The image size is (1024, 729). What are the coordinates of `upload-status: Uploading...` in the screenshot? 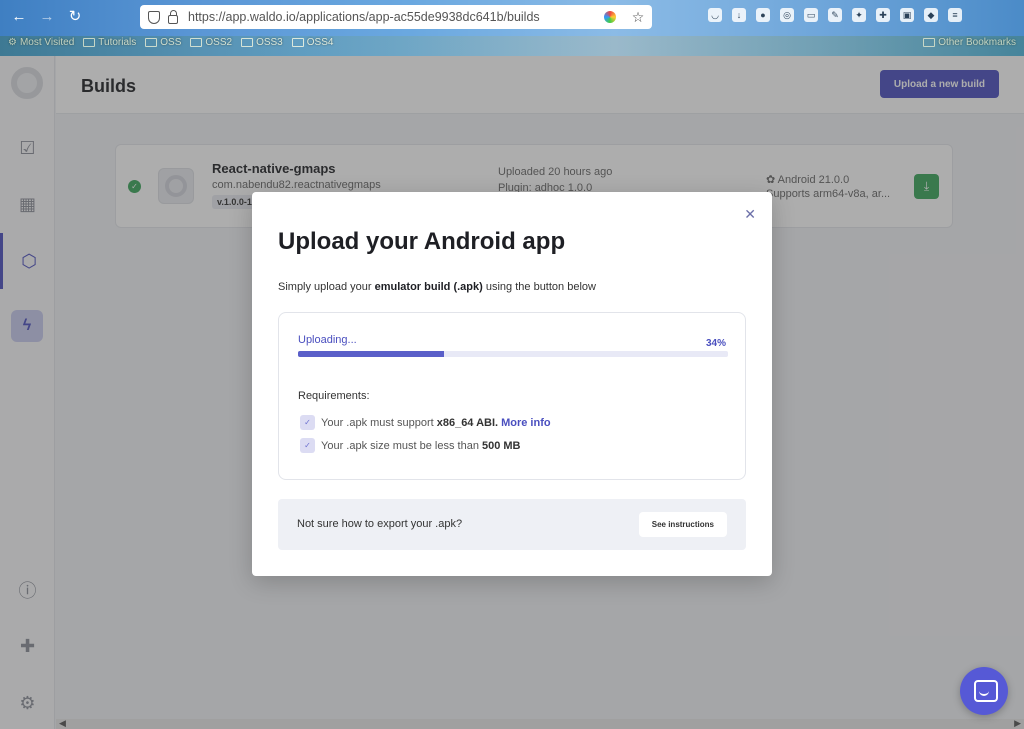 It's located at (327, 340).